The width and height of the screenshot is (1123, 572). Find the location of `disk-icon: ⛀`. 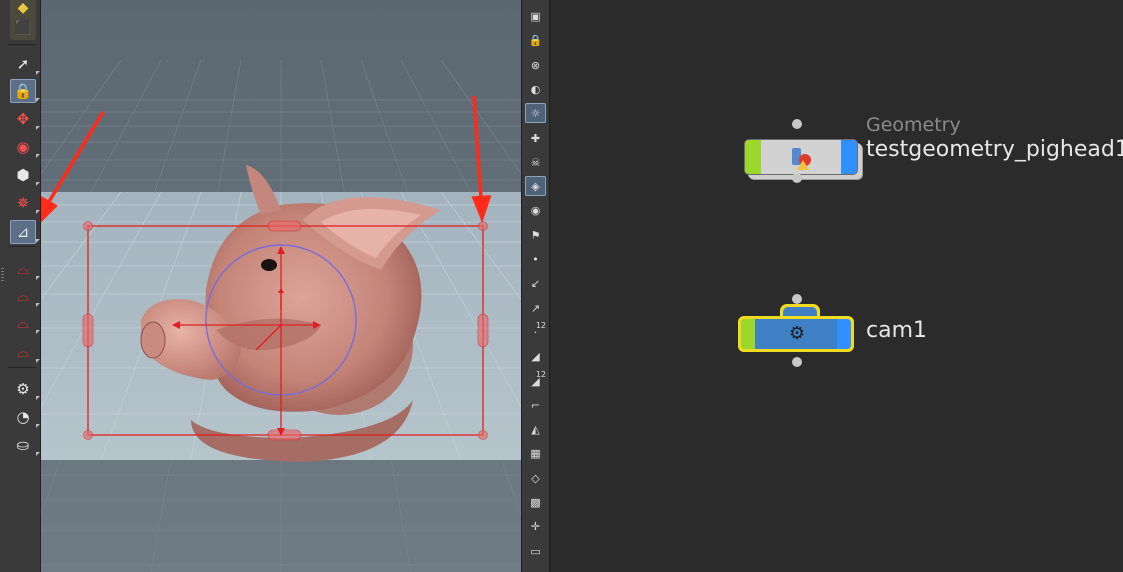

disk-icon: ⛀ is located at coordinates (25, 445).